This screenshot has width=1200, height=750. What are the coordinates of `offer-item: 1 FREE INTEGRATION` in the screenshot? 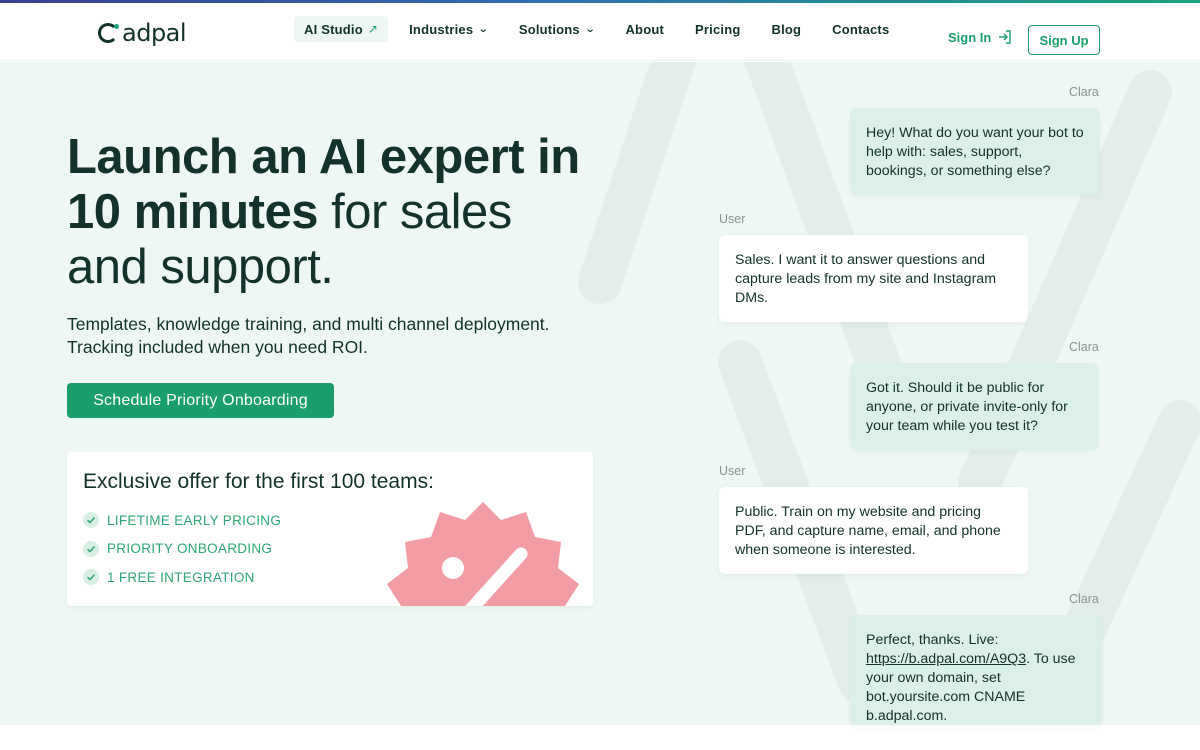 It's located at (182, 577).